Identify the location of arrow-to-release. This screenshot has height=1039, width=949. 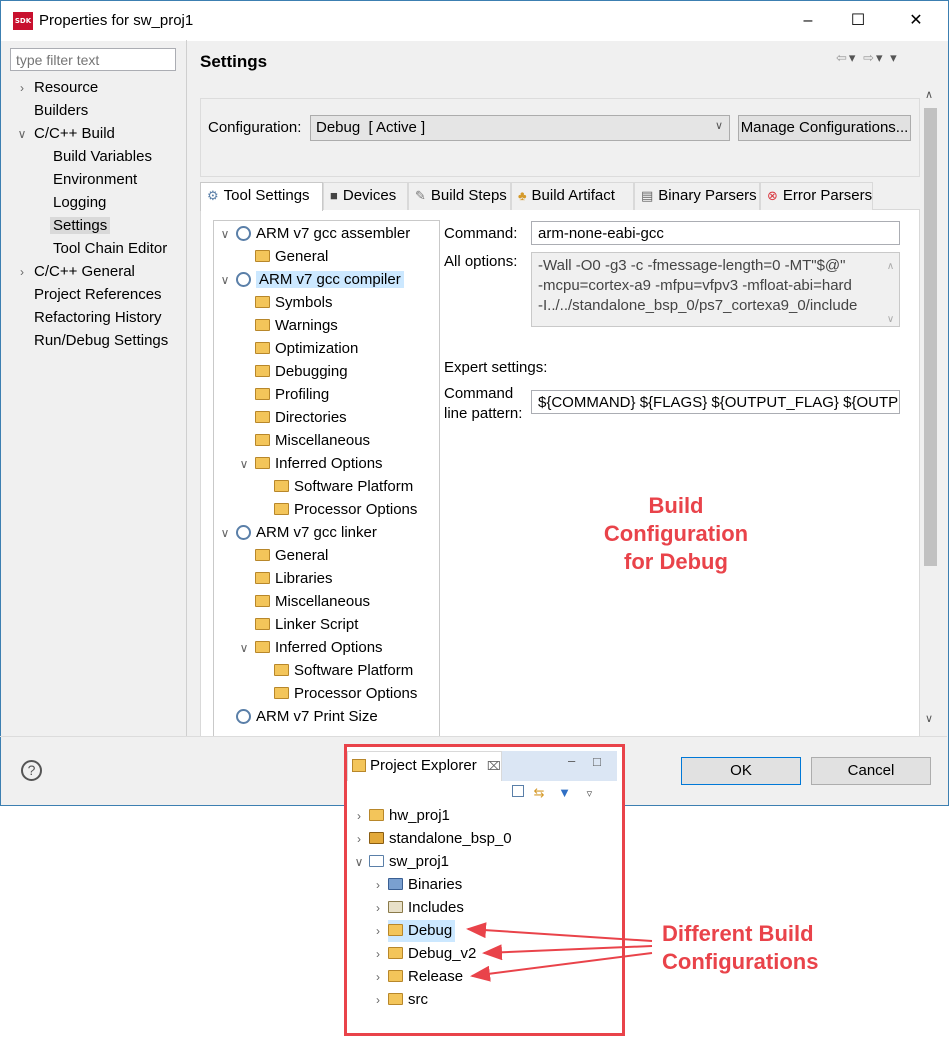
(561, 967).